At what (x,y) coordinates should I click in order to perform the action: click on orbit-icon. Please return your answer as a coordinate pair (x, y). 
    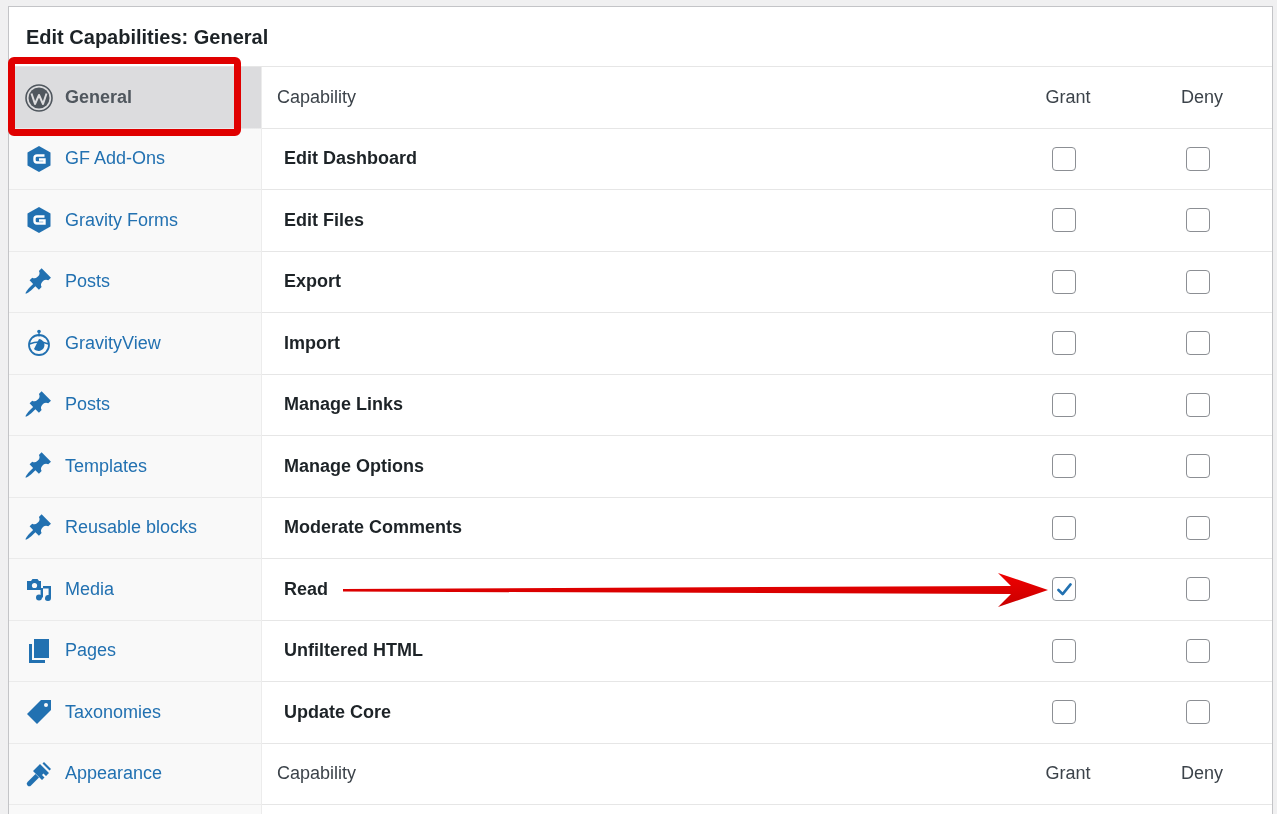
    Looking at the image, I should click on (39, 343).